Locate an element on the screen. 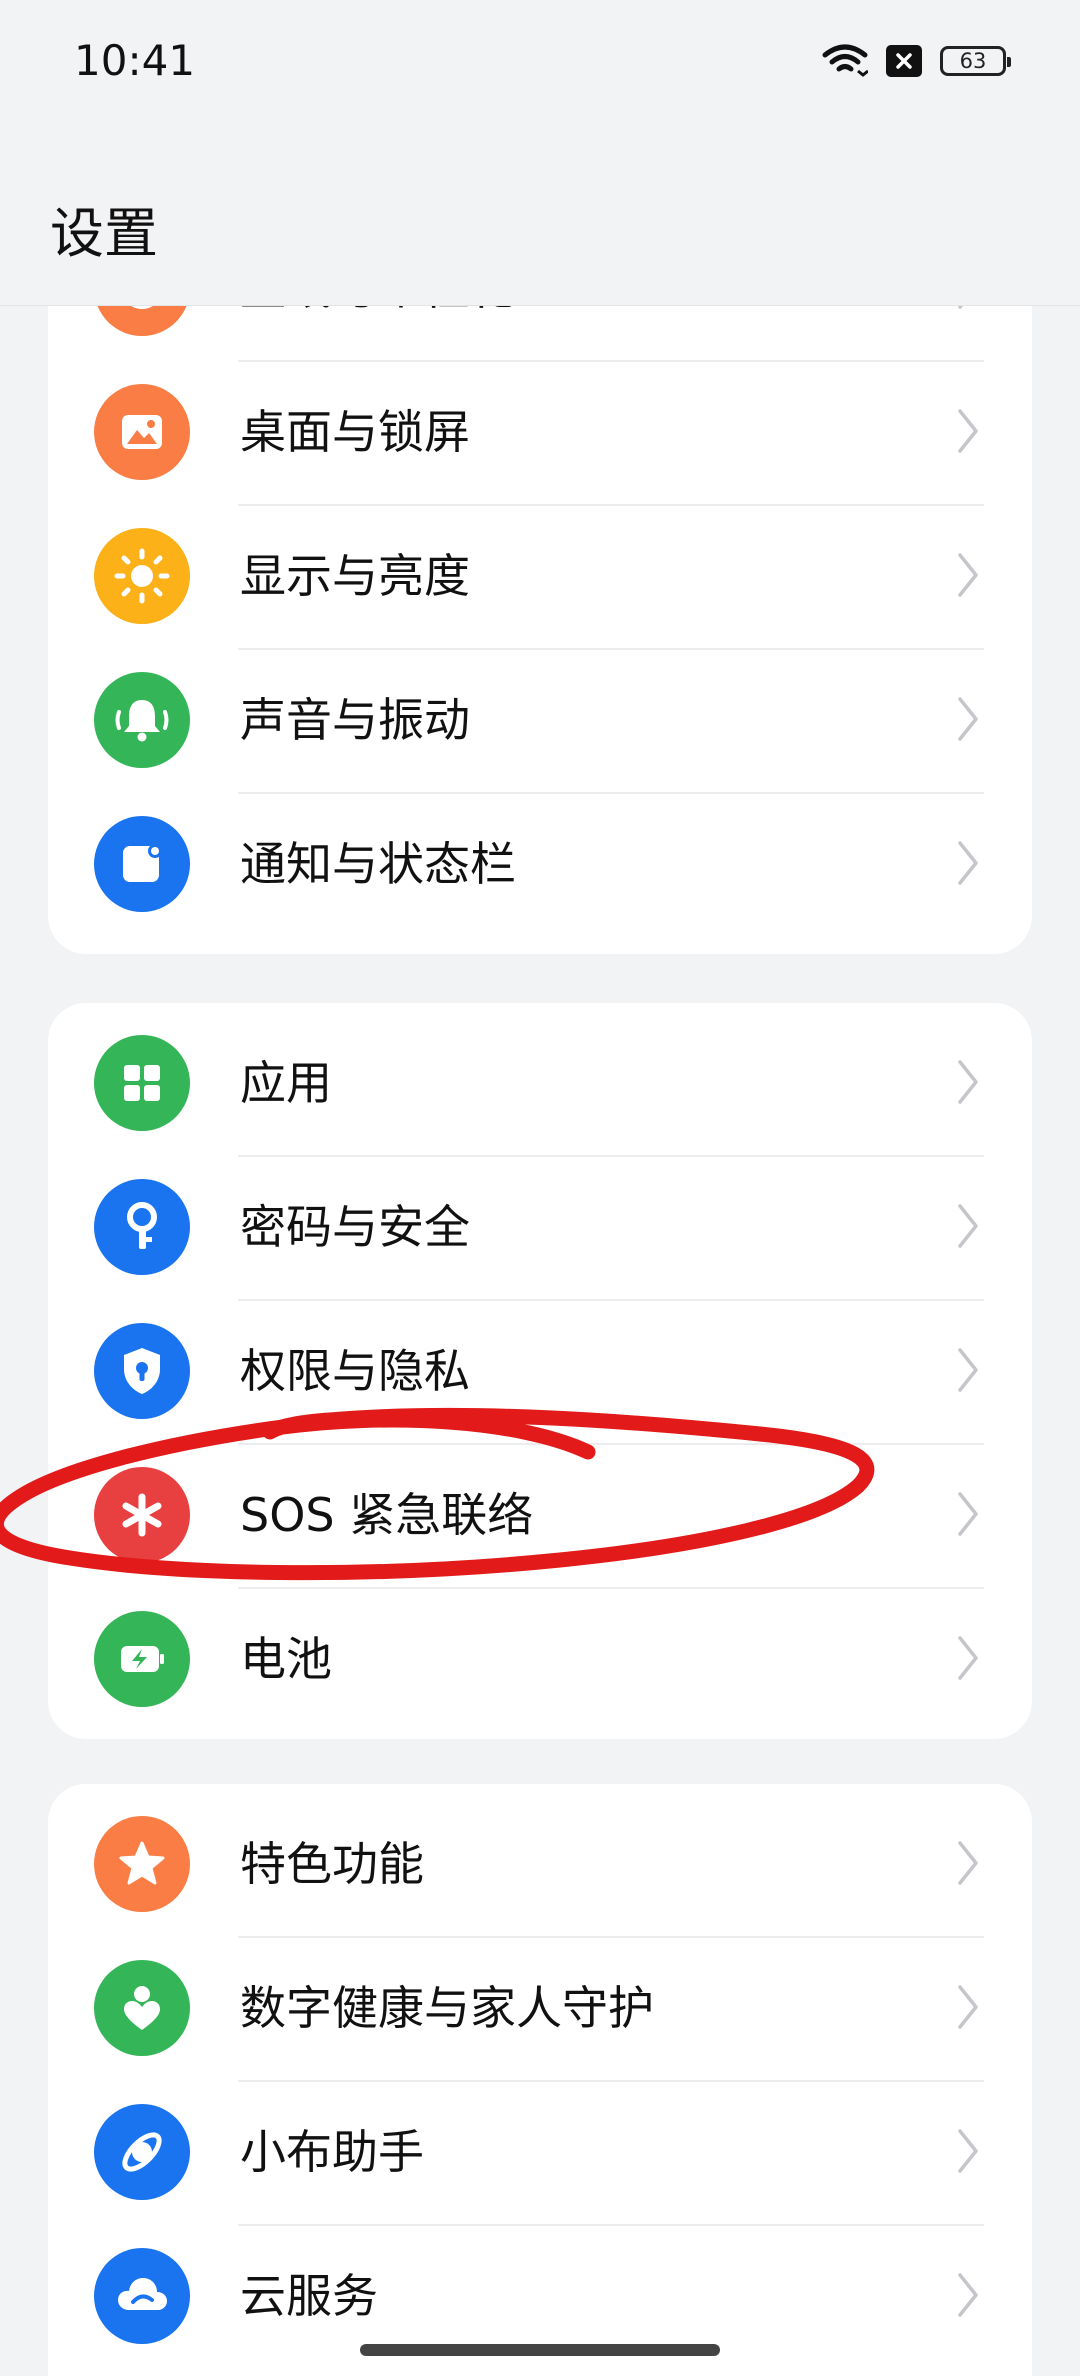 The height and width of the screenshot is (2376, 1080). settings-item-battery: 电池 is located at coordinates (540, 1659).